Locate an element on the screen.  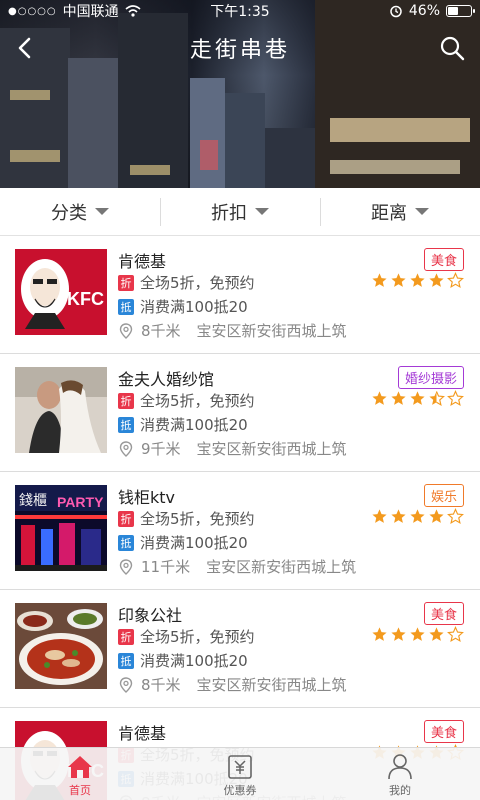
filter-label: 折扣 is located at coordinates (229, 213).